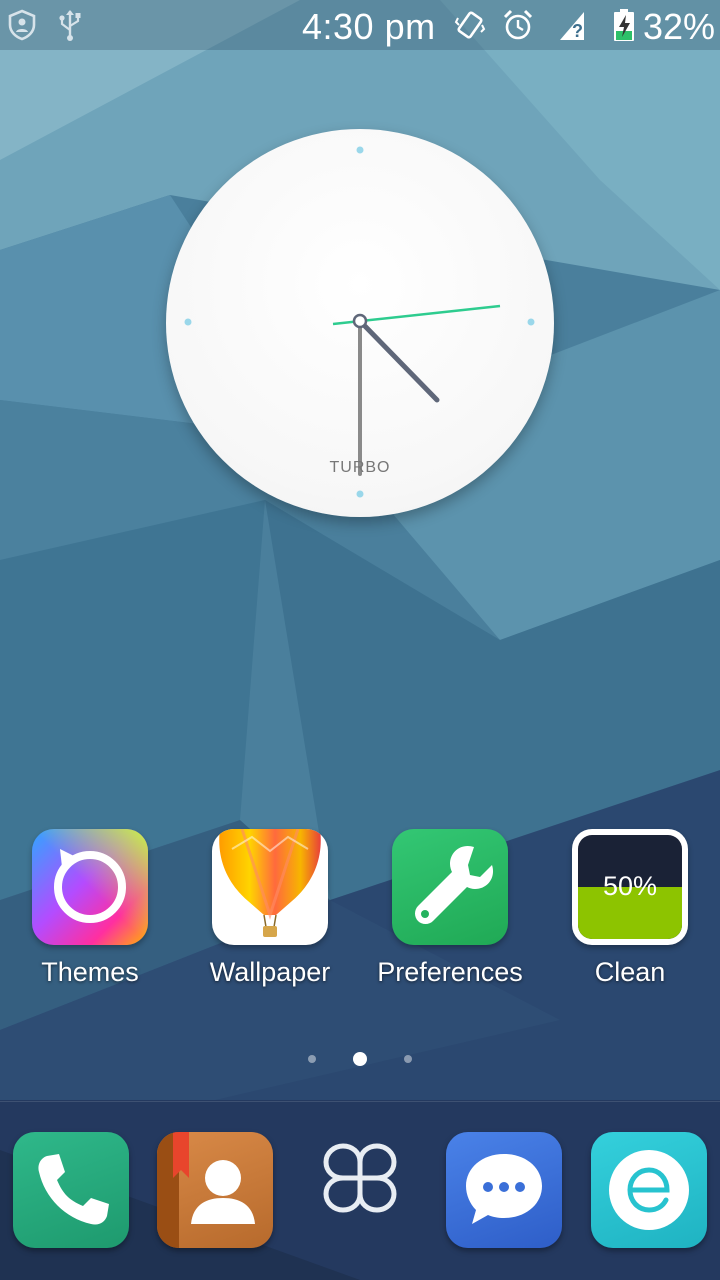  Describe the element at coordinates (369, 26) in the screenshot. I see `status-time: 4:30 pm` at that location.